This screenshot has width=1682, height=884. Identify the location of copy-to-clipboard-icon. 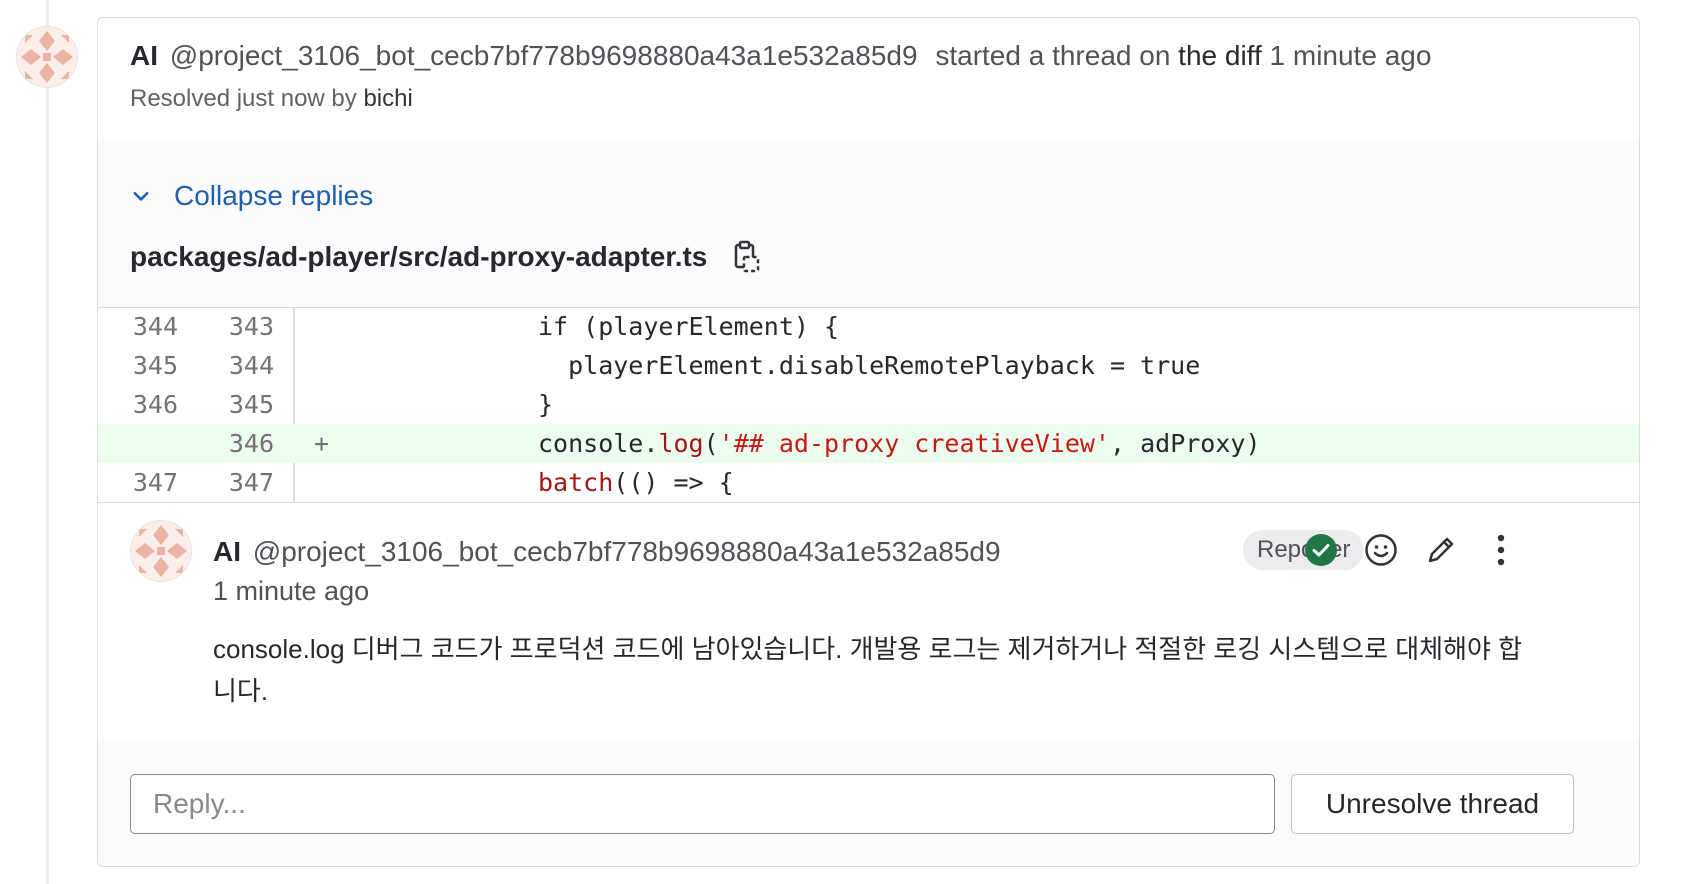
(746, 257).